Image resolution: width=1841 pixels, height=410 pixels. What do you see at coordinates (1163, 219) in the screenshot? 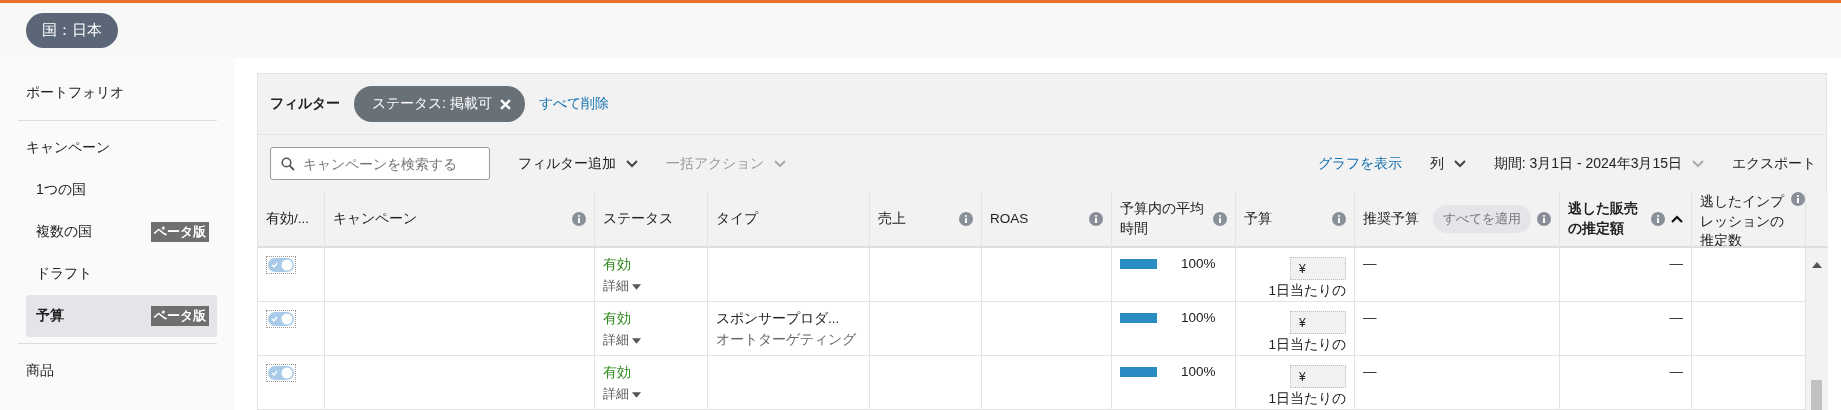
I see `column-header: 予算内の平均時間` at bounding box center [1163, 219].